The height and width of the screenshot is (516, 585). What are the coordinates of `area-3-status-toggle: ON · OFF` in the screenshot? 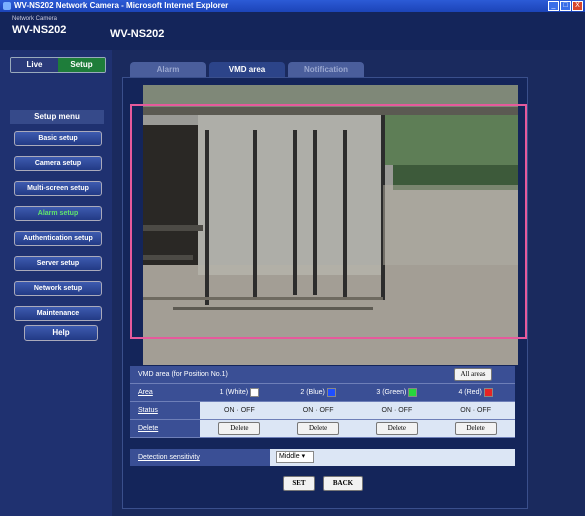 It's located at (397, 410).